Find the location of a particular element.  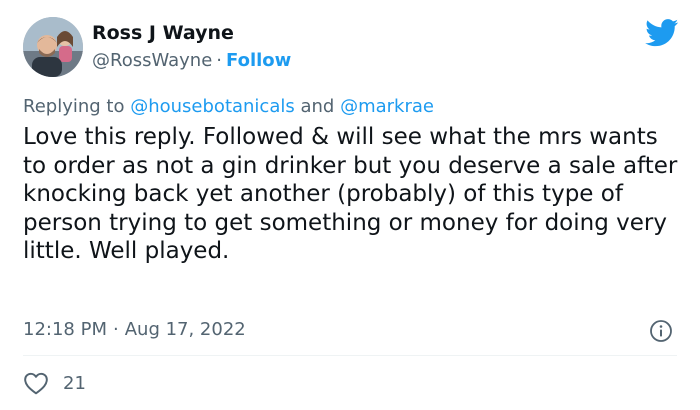

info-icon is located at coordinates (661, 331).